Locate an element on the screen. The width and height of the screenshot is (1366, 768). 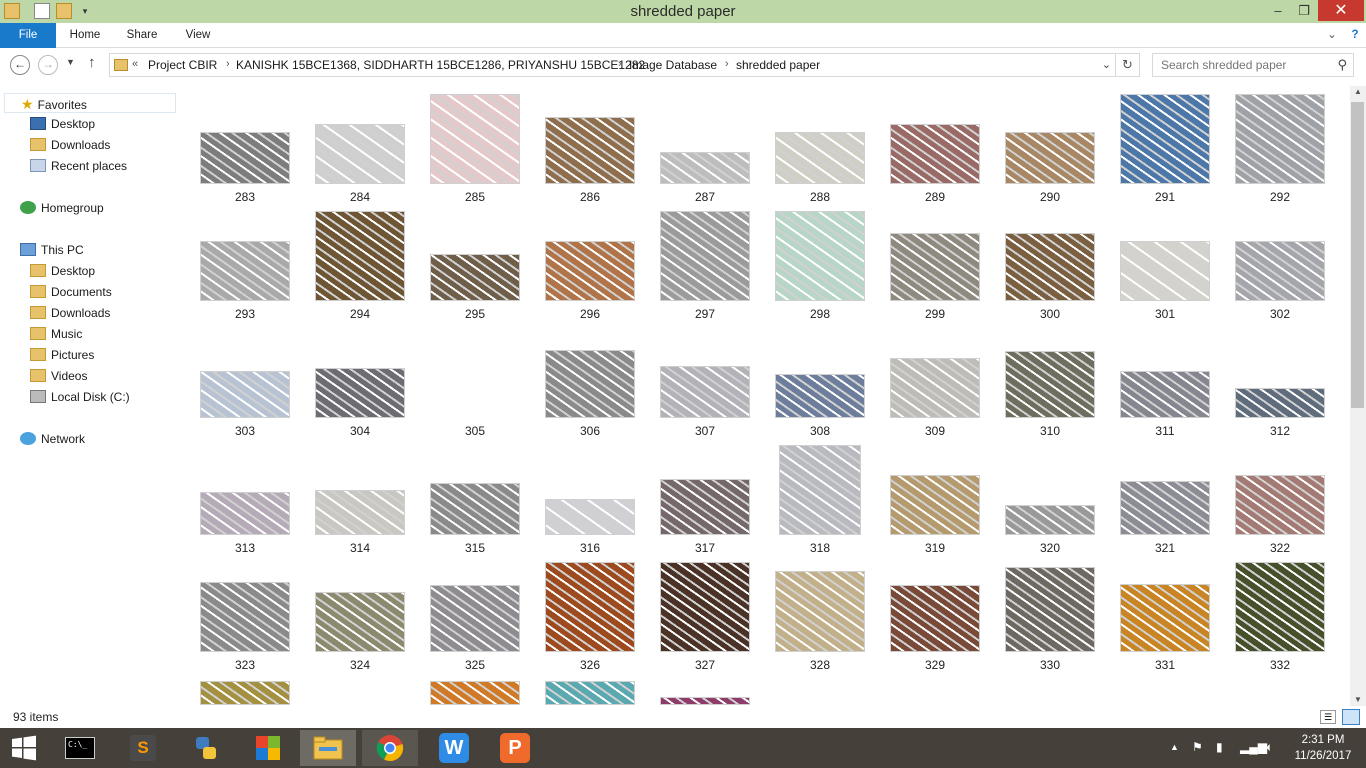
image-filename: 295 is located at coordinates (475, 314).